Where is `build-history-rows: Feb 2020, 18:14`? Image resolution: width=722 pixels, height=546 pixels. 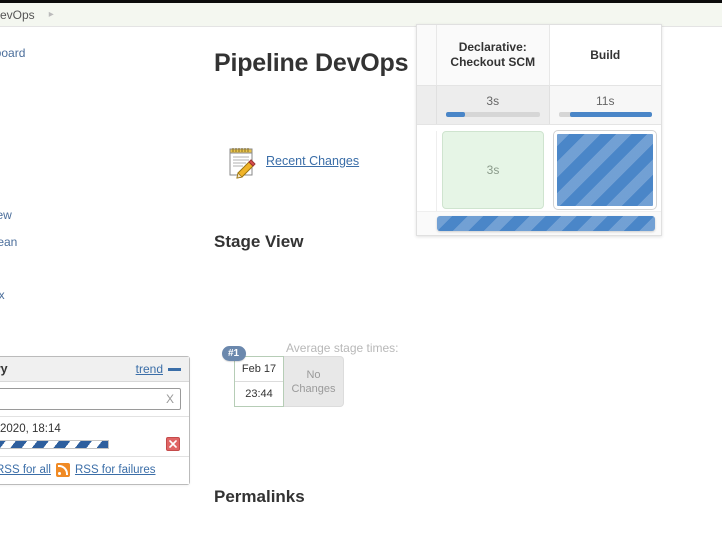
build-history-rows: Feb 2020, 18:14 is located at coordinates (94, 436).